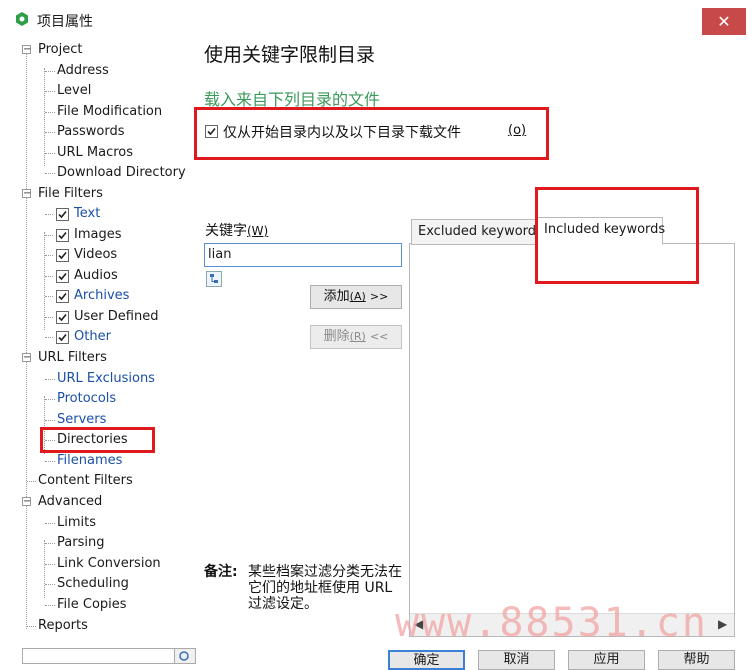  What do you see at coordinates (72, 357) in the screenshot?
I see `tree-item-label: URL Filters` at bounding box center [72, 357].